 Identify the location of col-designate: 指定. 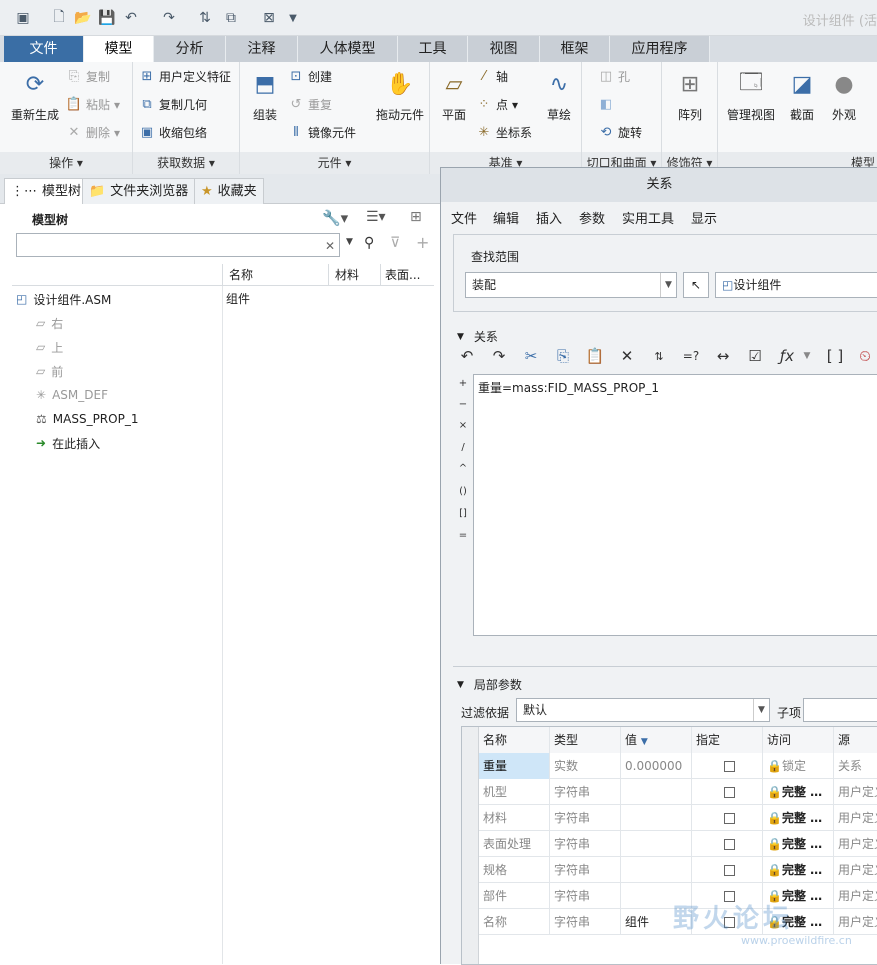
(727, 740).